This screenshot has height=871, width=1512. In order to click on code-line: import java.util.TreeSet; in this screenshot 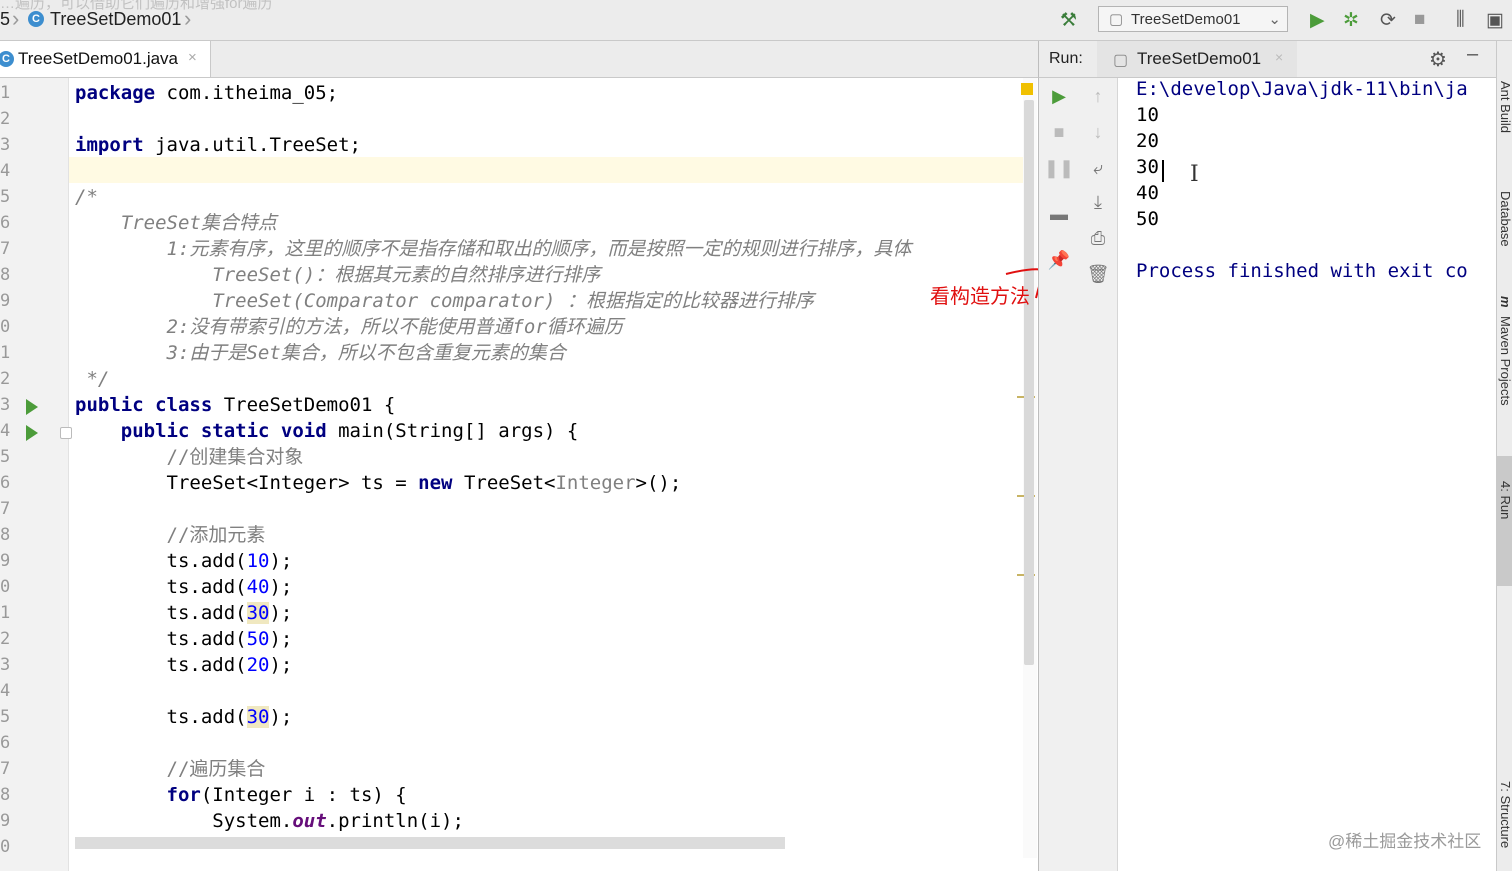, I will do `click(218, 145)`.